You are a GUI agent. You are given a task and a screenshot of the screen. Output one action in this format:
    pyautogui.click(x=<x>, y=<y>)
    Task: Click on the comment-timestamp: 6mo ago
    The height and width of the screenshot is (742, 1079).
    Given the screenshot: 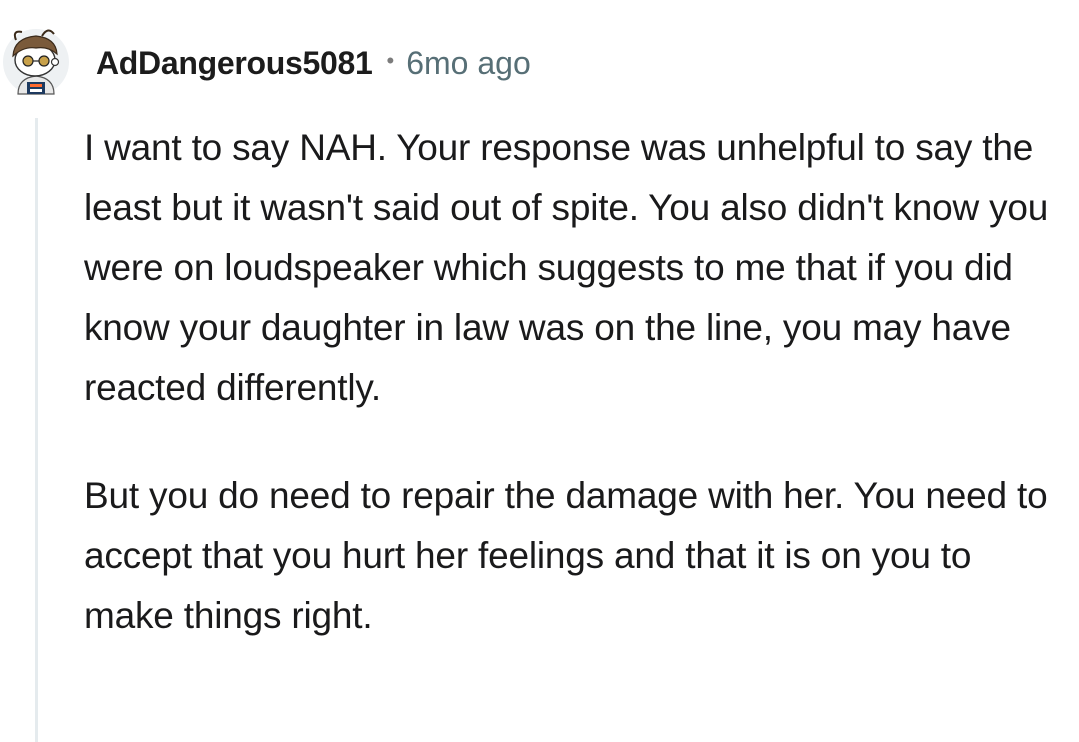 What is the action you would take?
    pyautogui.click(x=468, y=63)
    